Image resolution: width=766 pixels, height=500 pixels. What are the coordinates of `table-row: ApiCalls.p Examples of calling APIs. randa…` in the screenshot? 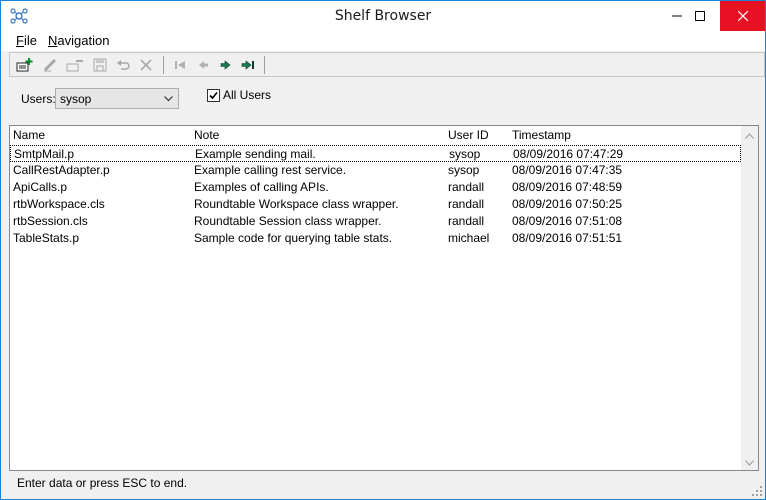 It's located at (375, 187).